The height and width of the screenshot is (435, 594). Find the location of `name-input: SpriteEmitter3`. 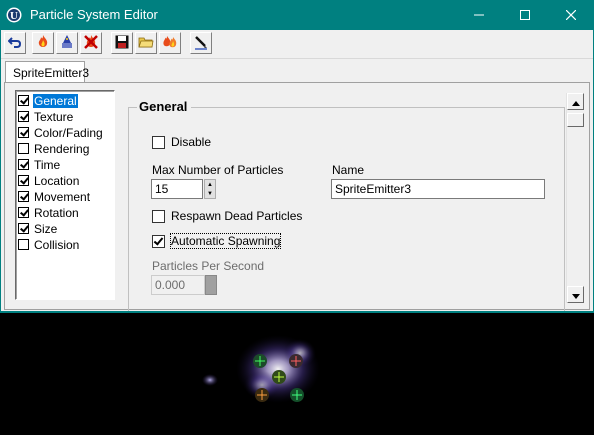

name-input: SpriteEmitter3 is located at coordinates (438, 189).